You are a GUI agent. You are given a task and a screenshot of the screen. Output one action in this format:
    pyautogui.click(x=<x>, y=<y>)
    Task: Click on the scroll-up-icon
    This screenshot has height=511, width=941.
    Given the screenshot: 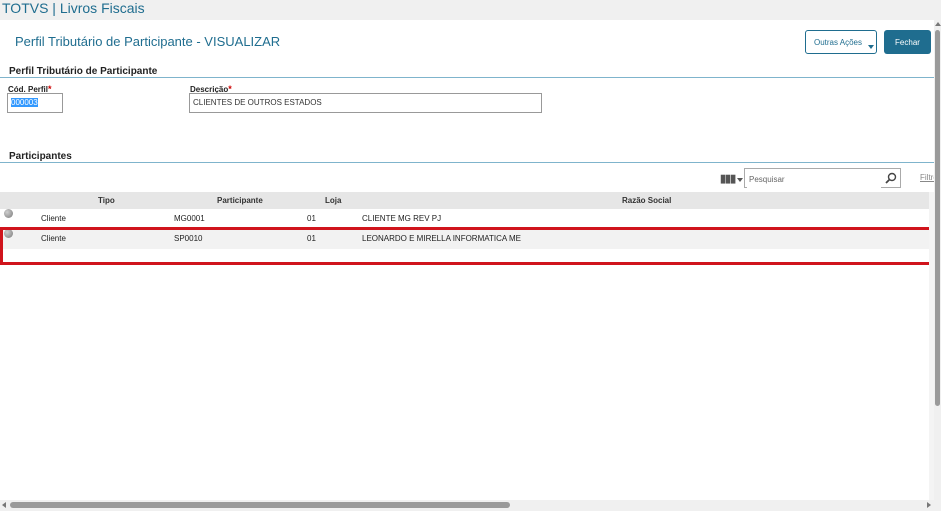 What is the action you would take?
    pyautogui.click(x=938, y=24)
    